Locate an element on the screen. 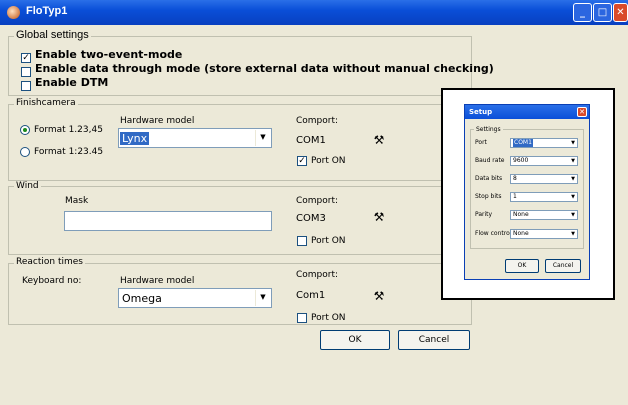 The height and width of the screenshot is (405, 628). setup-ok-button: OK is located at coordinates (522, 266).